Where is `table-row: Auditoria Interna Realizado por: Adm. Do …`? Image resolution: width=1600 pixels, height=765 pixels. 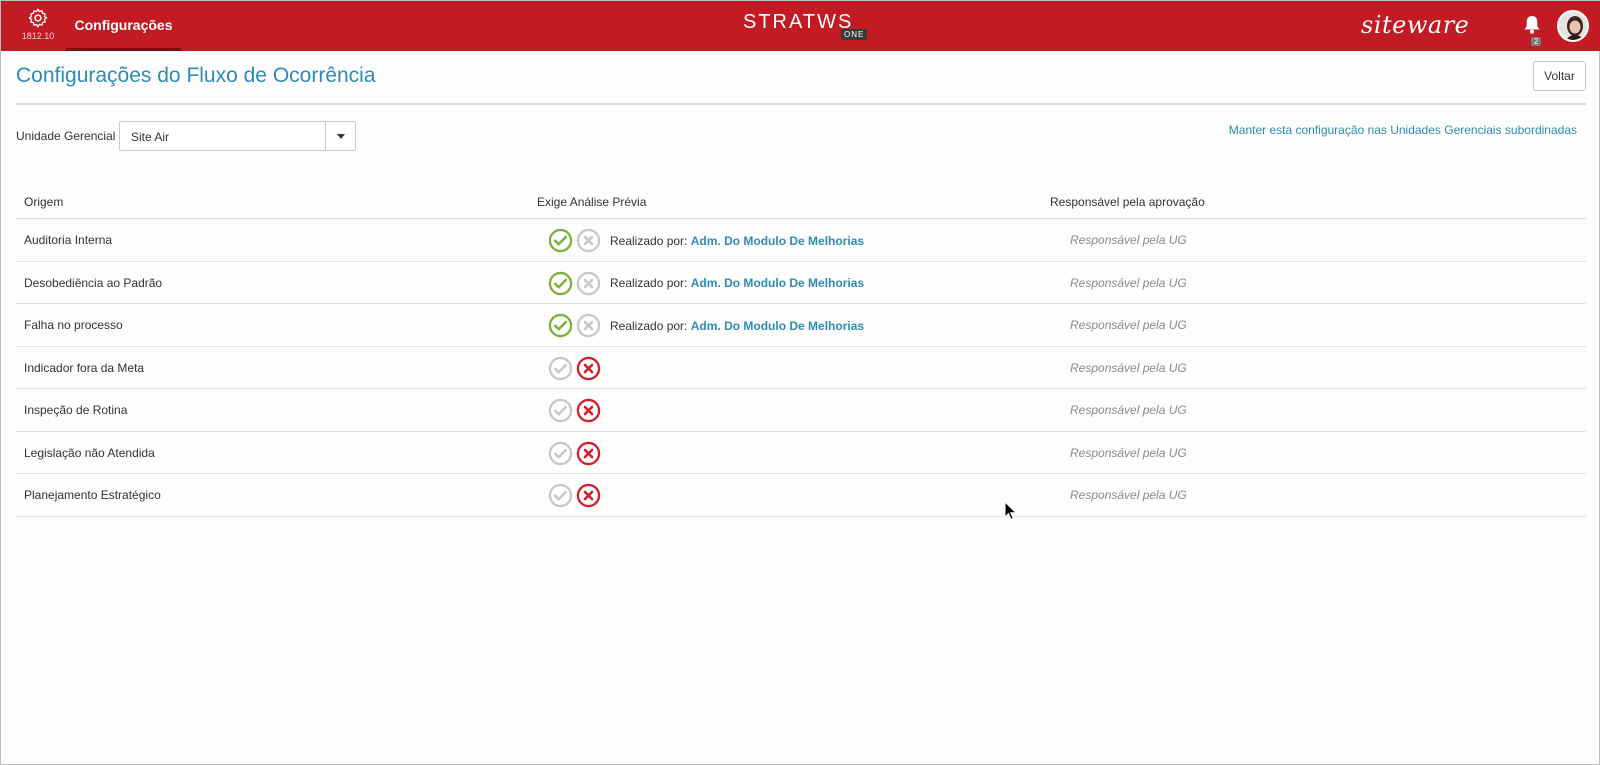 table-row: Auditoria Interna Realizado por: Adm. Do … is located at coordinates (801, 240).